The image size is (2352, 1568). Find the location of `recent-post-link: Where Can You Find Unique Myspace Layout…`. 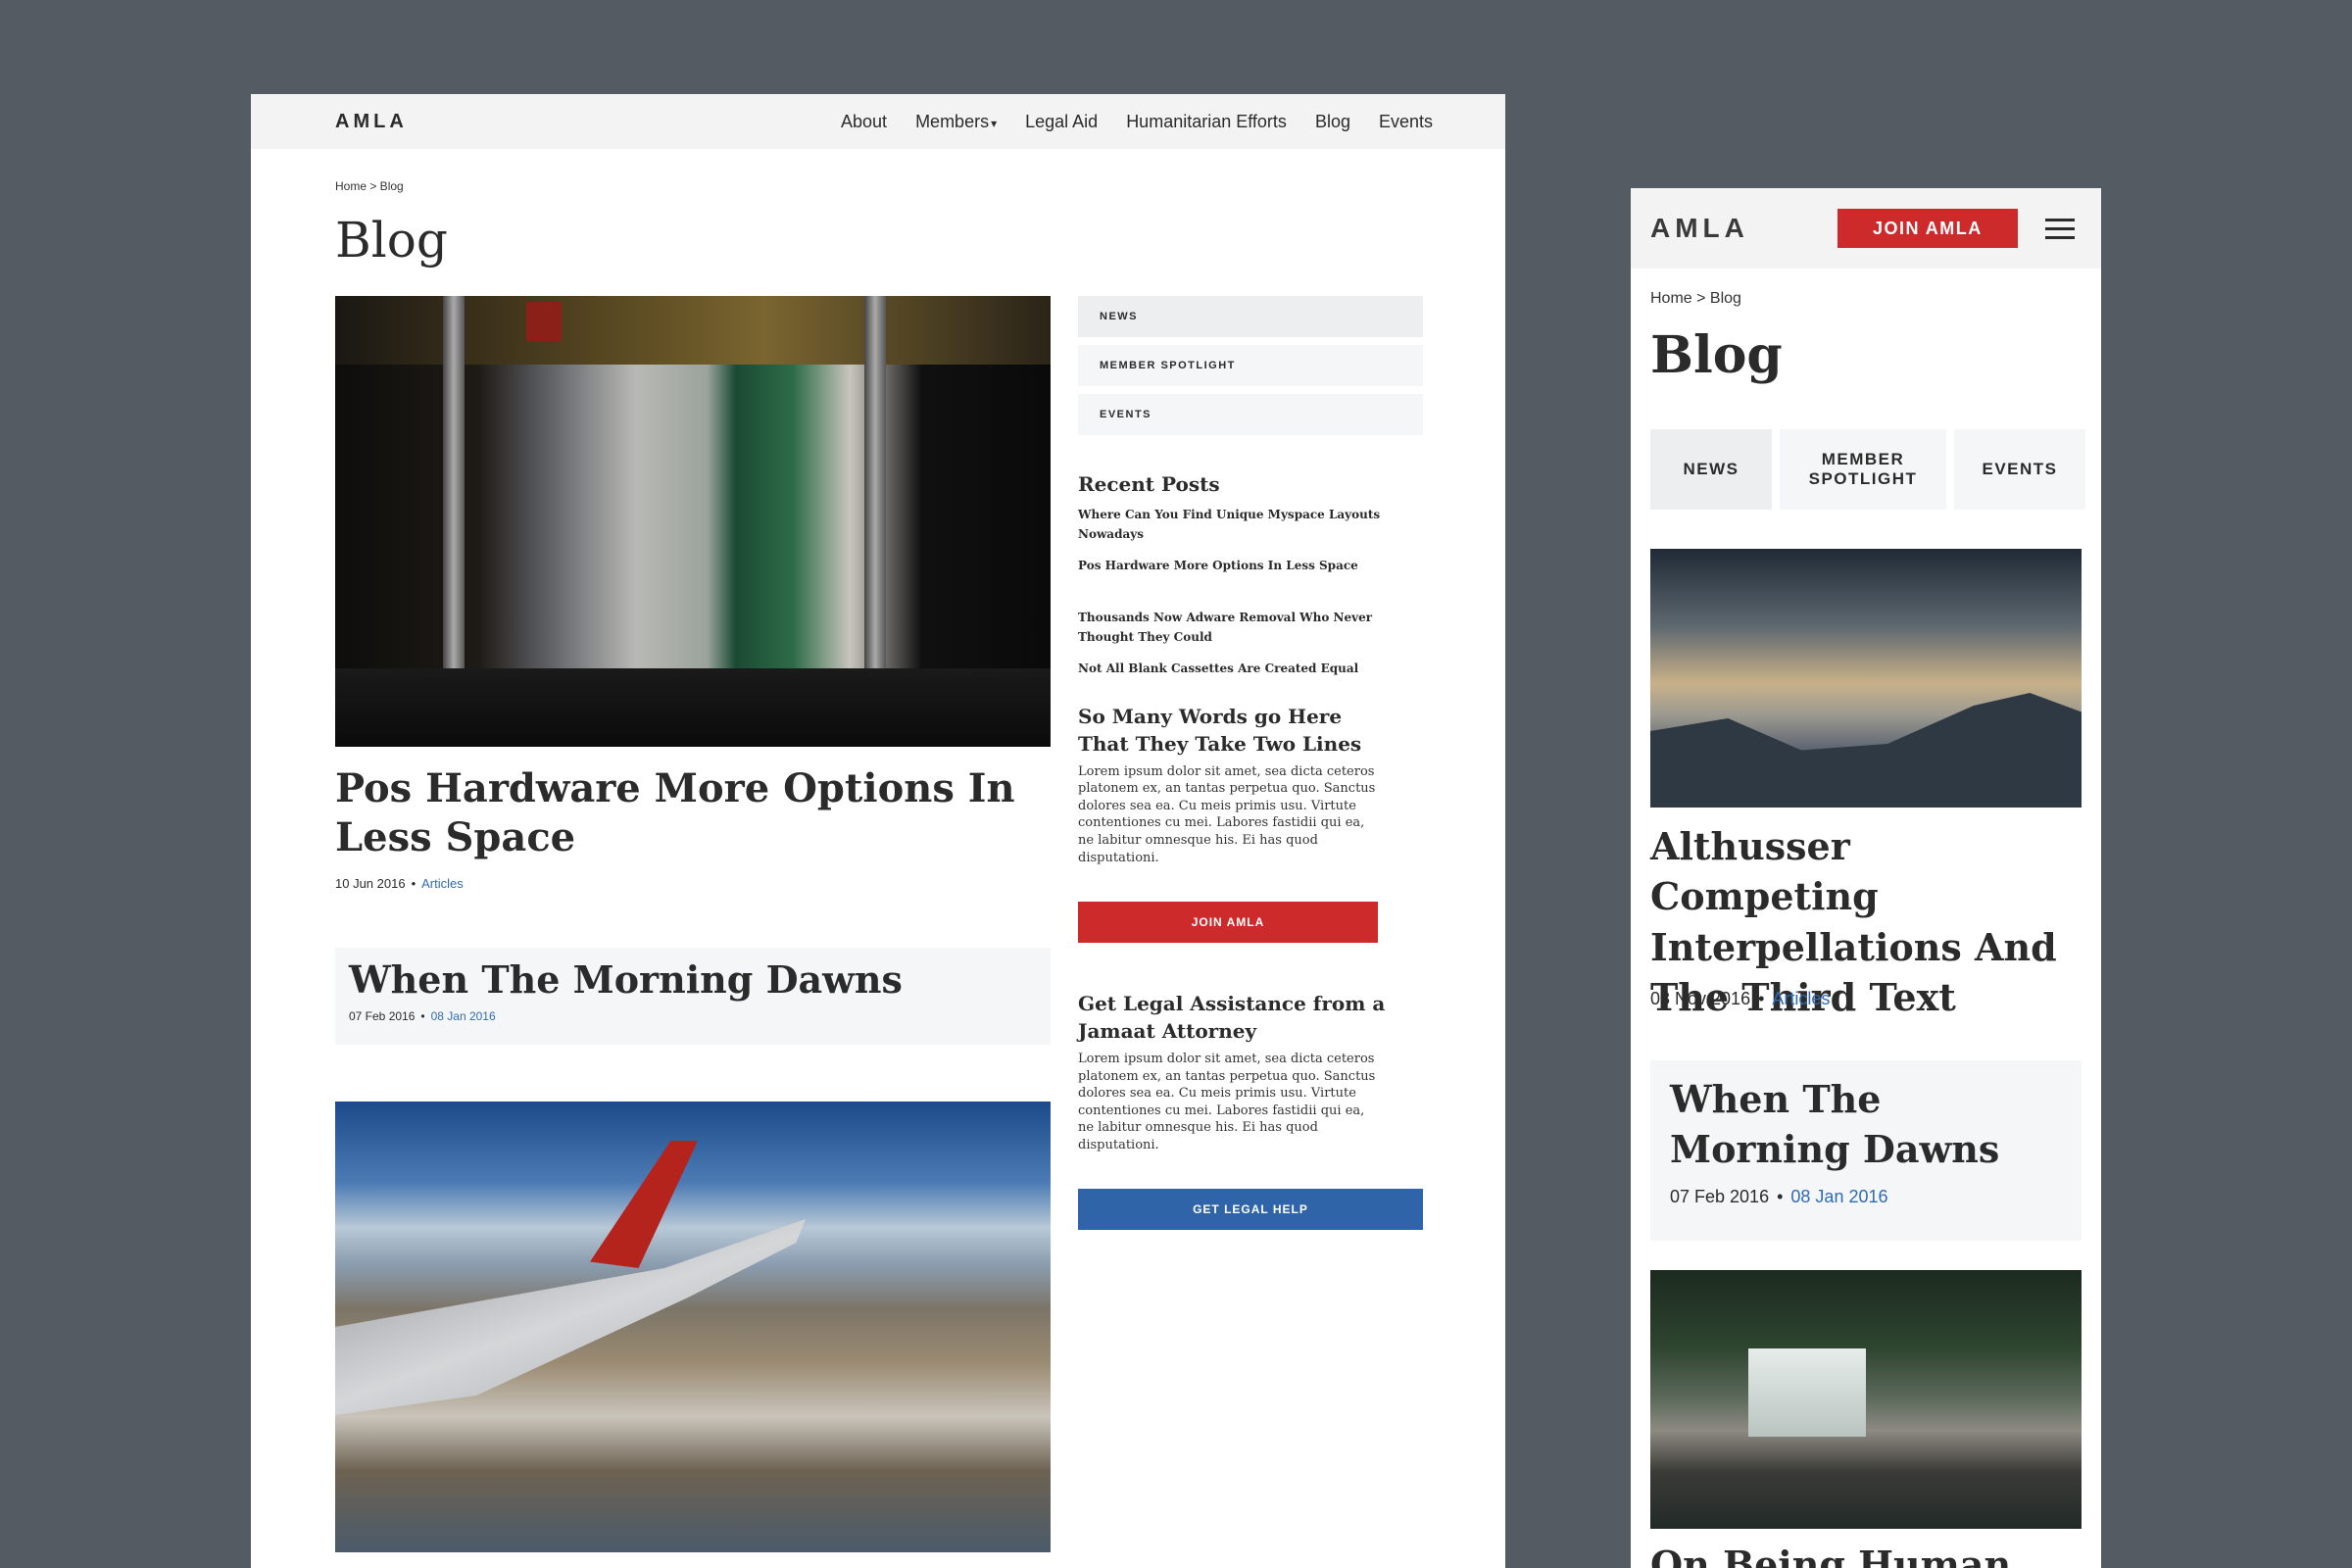

recent-post-link: Where Can You Find Unique Myspace Layout… is located at coordinates (1235, 525).